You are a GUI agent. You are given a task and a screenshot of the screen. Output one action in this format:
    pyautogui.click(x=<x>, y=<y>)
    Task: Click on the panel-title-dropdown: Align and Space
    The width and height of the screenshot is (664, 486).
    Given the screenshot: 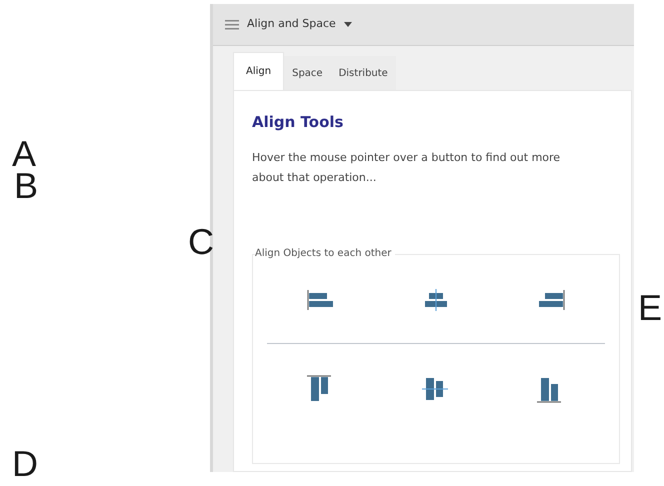 What is the action you would take?
    pyautogui.click(x=299, y=24)
    